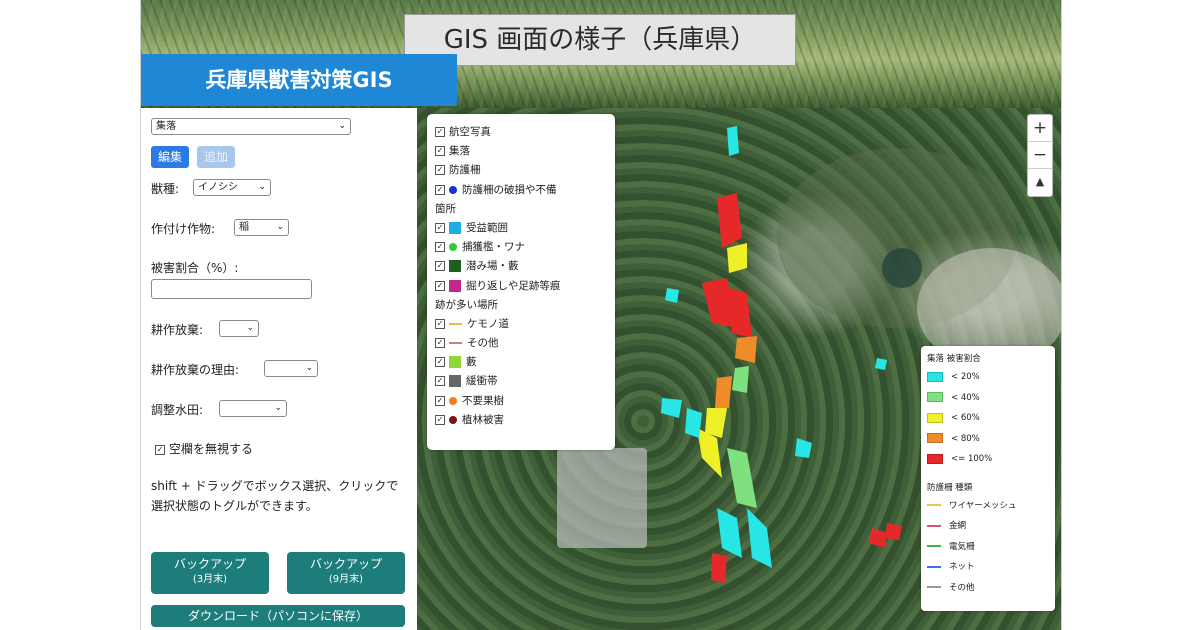 Image resolution: width=1200 pixels, height=630 pixels. I want to click on fence-legend-item: 金網, so click(988, 526).